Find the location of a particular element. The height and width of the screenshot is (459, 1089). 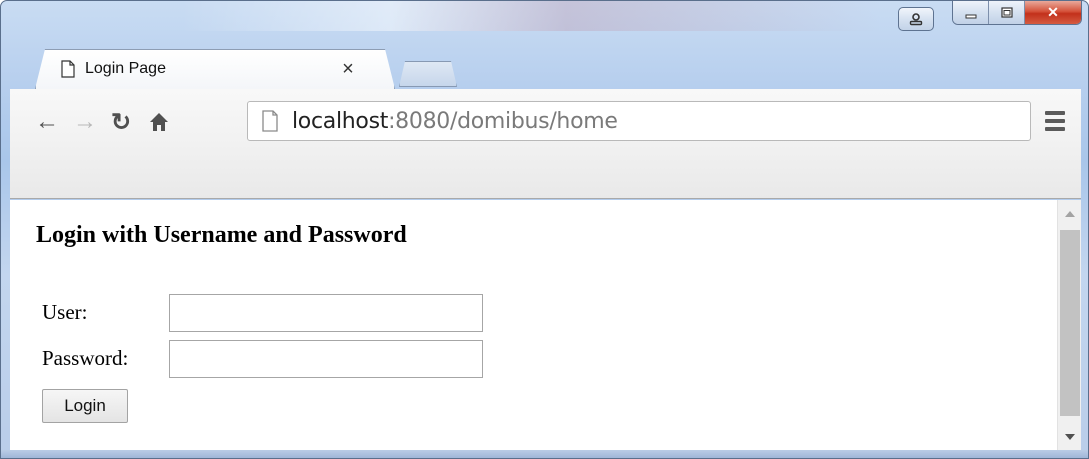

forward-arrow-icon: → is located at coordinates (85, 121).